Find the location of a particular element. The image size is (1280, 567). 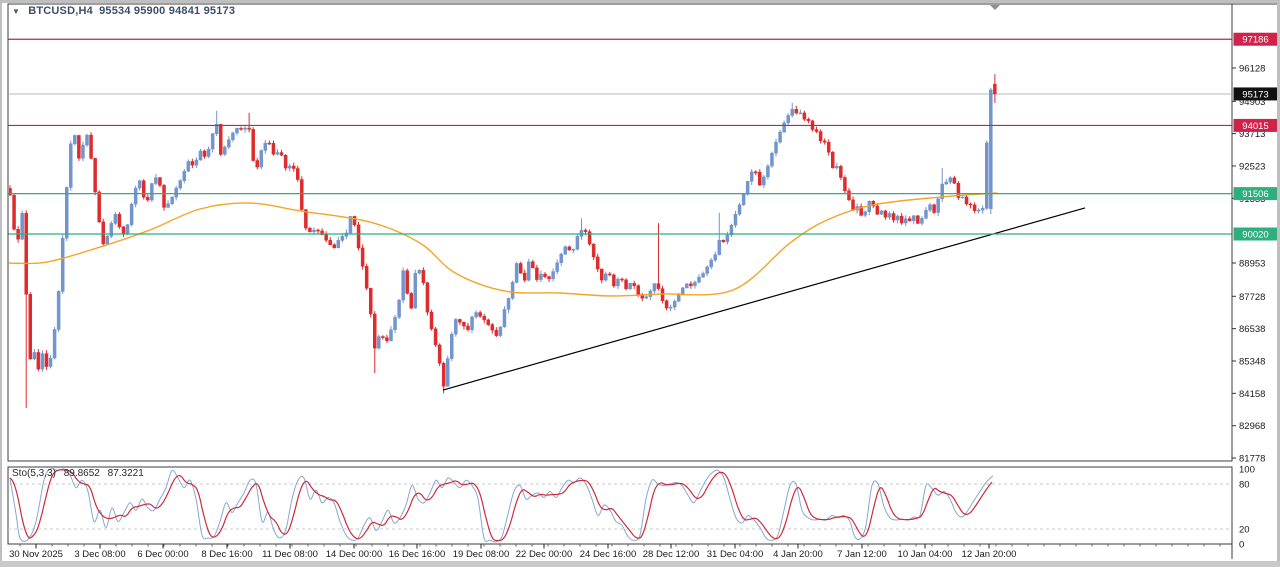

date-label: 4 Jan 20:00 is located at coordinates (798, 554).